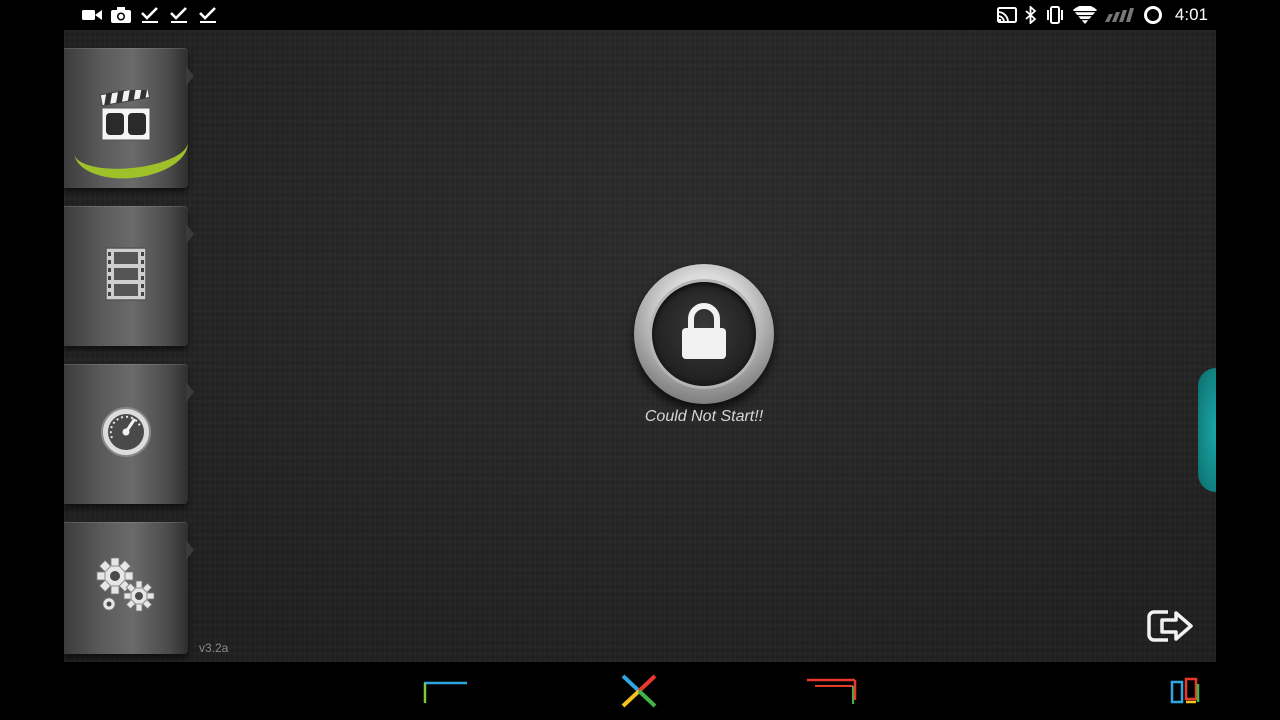  Describe the element at coordinates (1102, 15) in the screenshot. I see `status-right-icons: 4:01` at that location.